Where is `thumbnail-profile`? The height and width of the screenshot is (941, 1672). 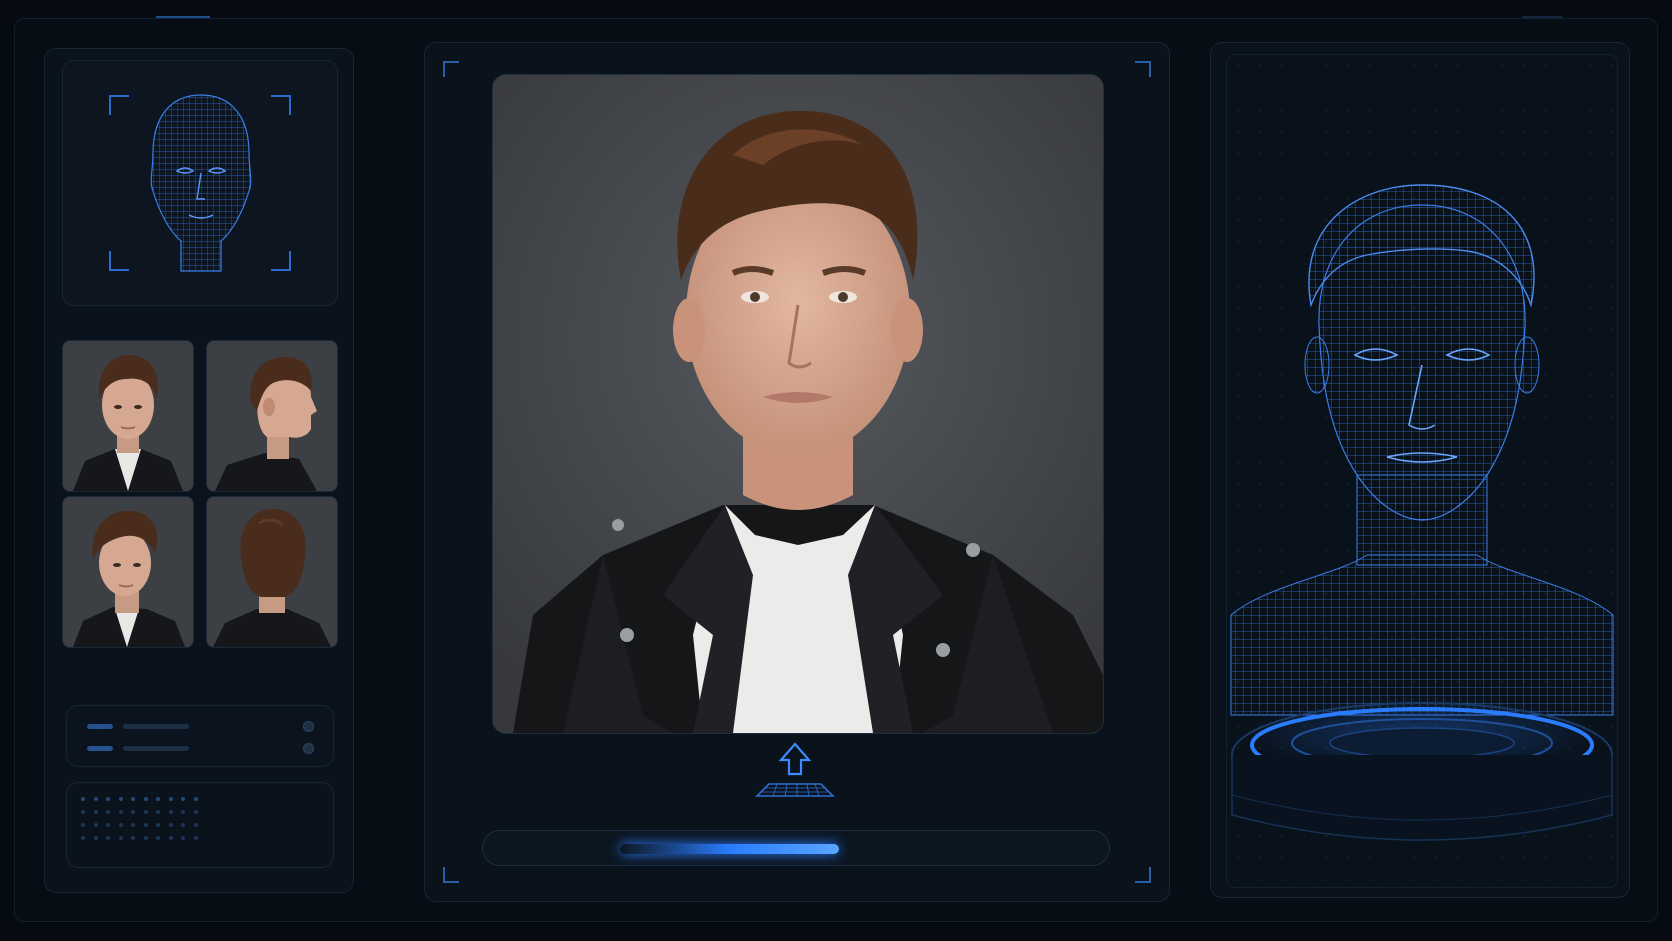 thumbnail-profile is located at coordinates (272, 416).